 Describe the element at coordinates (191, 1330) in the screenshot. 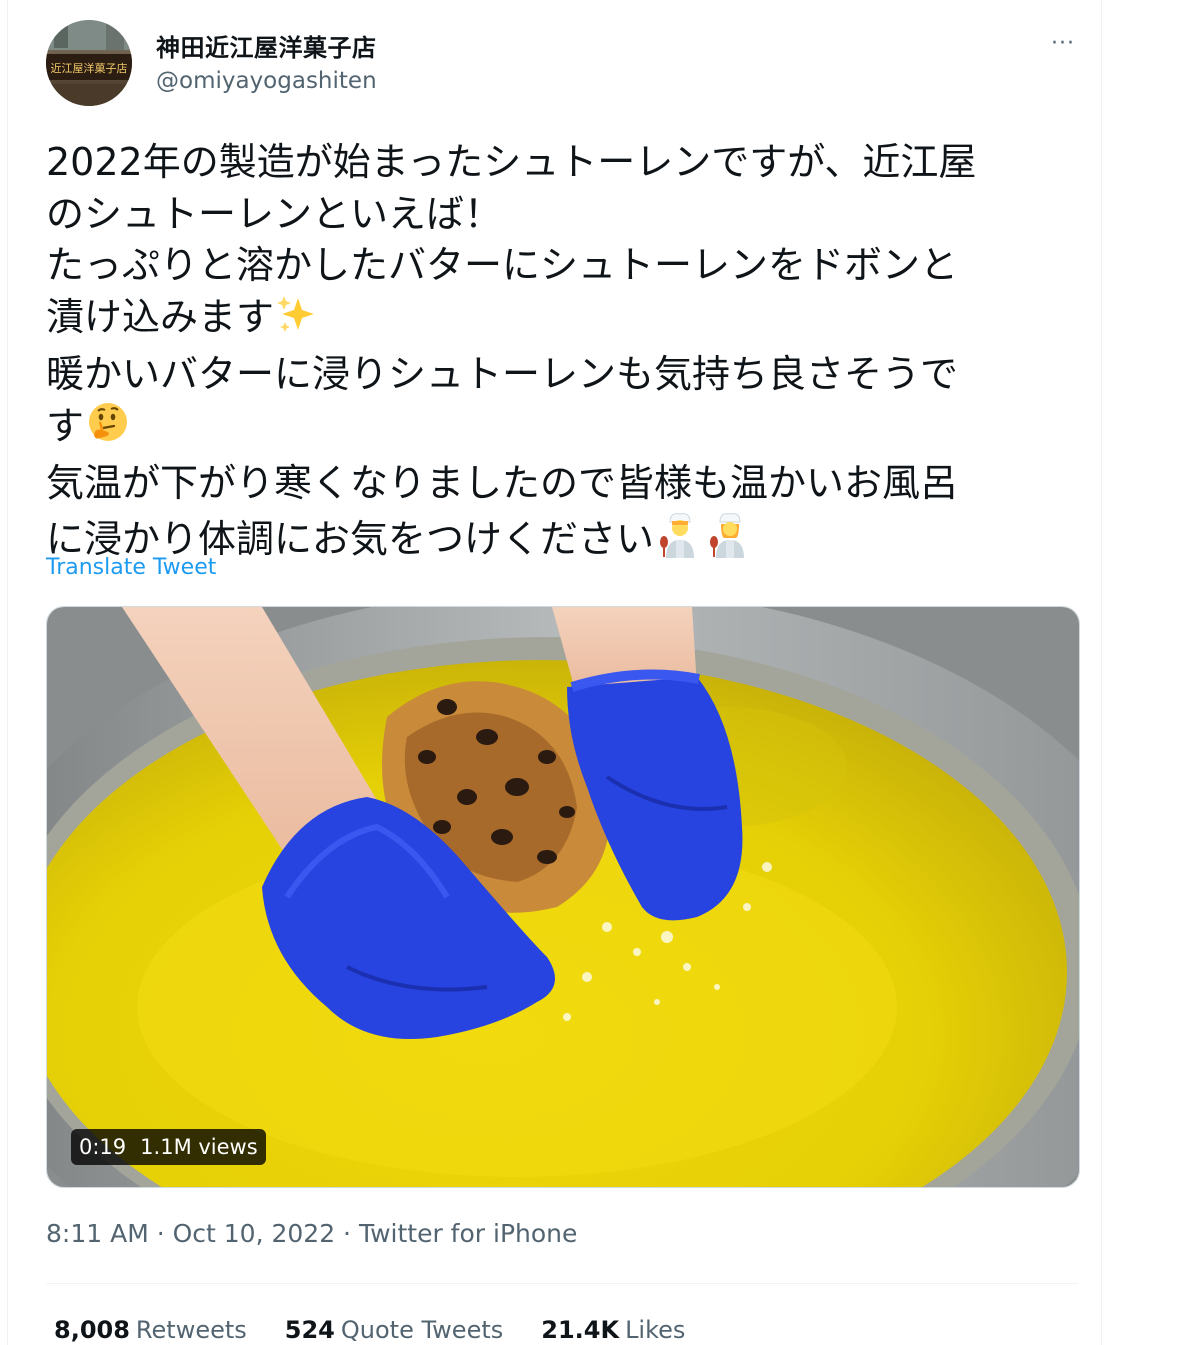

I see `retweets-label: Retweets` at that location.